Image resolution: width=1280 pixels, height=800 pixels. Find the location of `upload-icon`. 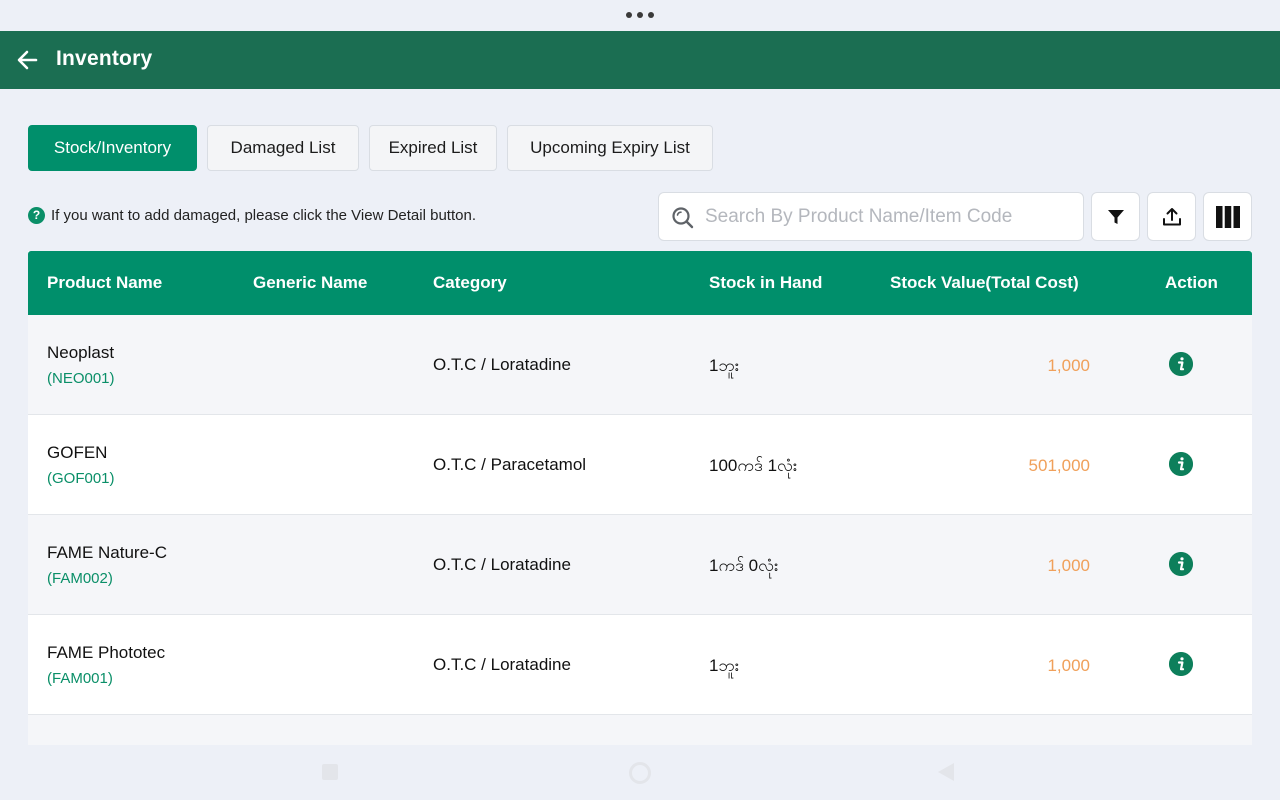

upload-icon is located at coordinates (1171, 216).